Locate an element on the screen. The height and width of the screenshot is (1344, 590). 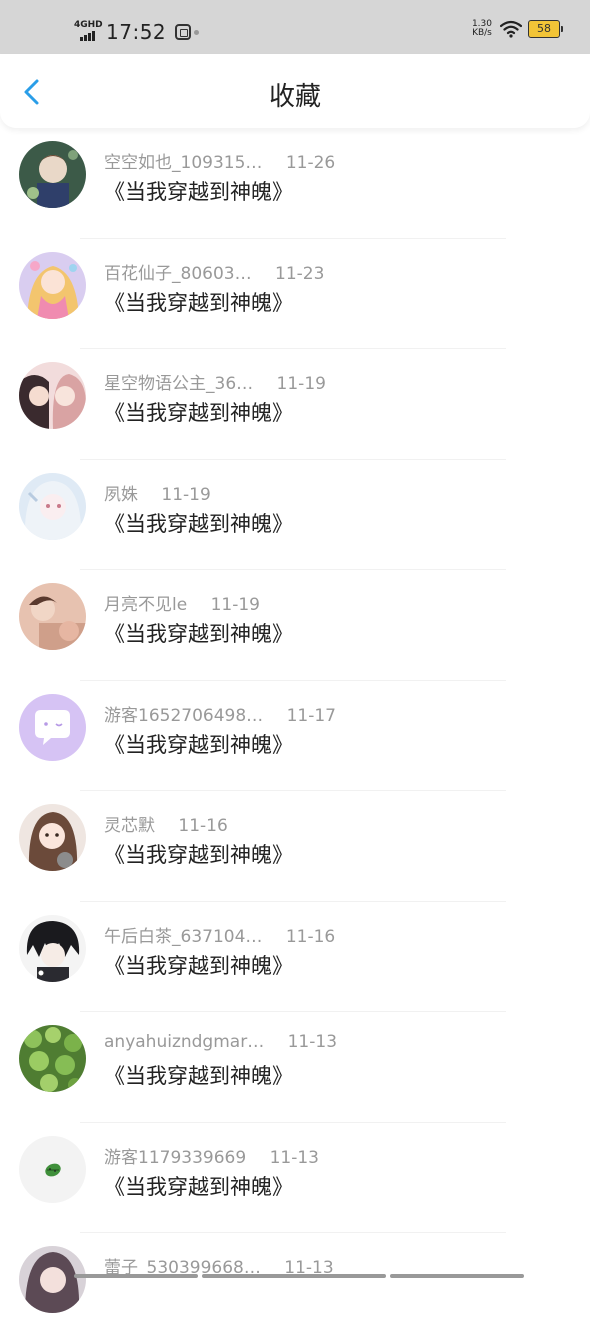
list-item: anyahuizndgmar… 11-13 《当我穿越到神魄》 is located at coordinates (295, 1067).